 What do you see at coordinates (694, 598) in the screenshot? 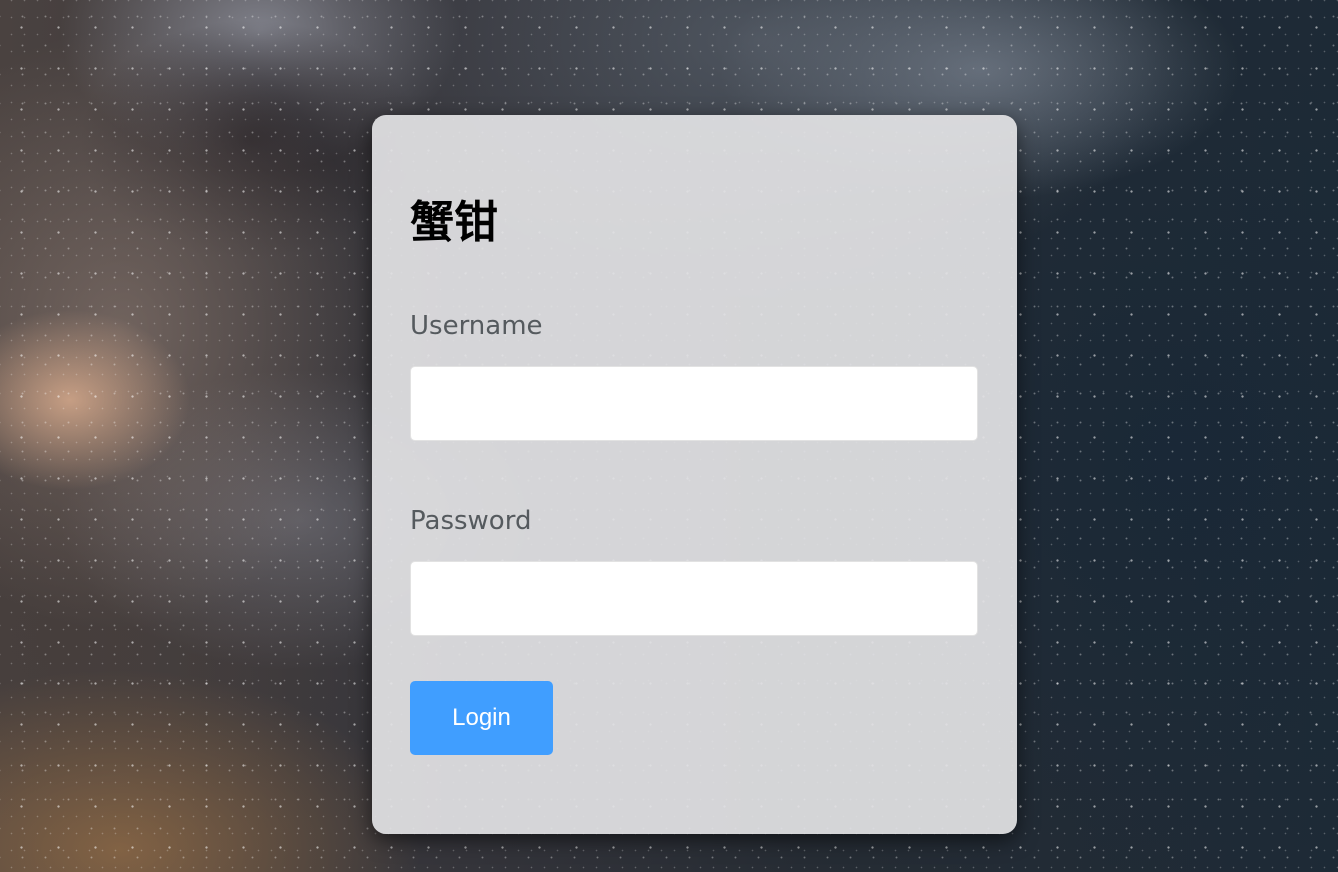
I see `password-input` at bounding box center [694, 598].